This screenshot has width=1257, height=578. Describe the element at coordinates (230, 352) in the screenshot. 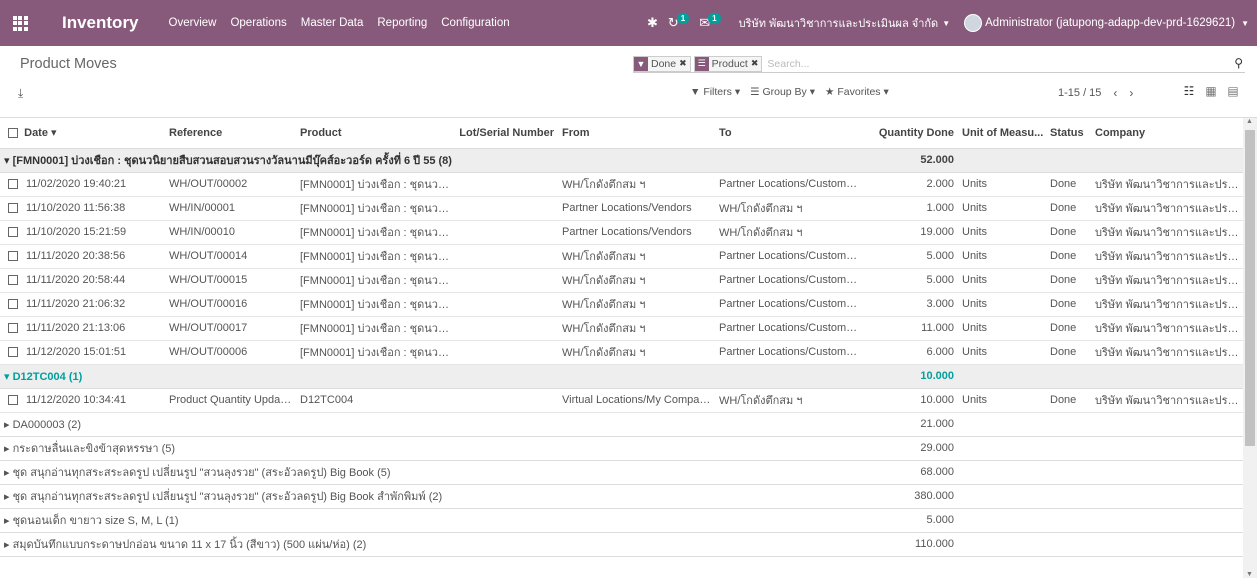

I see `cell-ref: WH/OUT/00006` at that location.